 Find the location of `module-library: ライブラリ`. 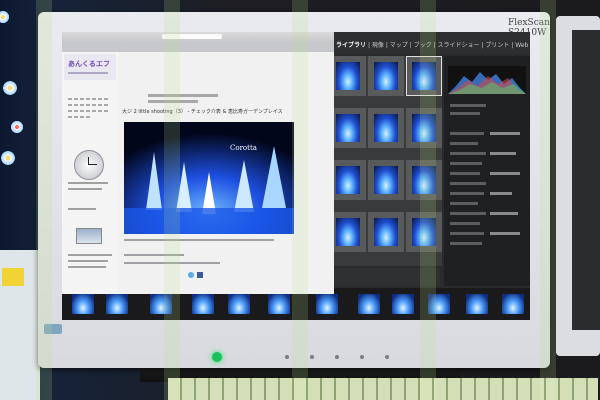

module-library: ライブラリ is located at coordinates (351, 45).